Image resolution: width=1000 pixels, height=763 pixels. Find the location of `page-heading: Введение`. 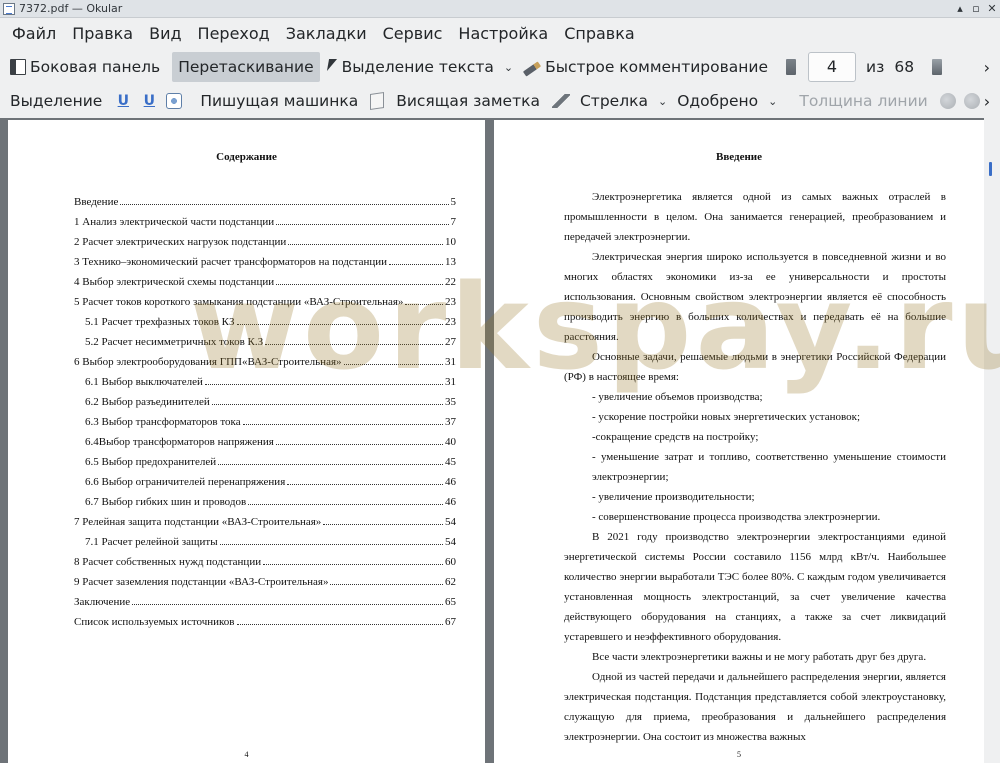

page-heading: Введение is located at coordinates (739, 157).